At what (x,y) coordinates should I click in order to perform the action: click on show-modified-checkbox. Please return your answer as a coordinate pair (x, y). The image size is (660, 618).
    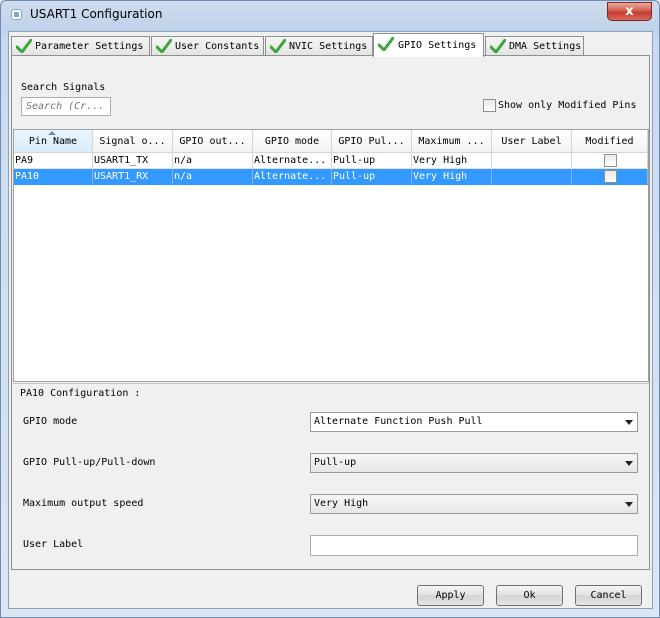
    Looking at the image, I should click on (489, 105).